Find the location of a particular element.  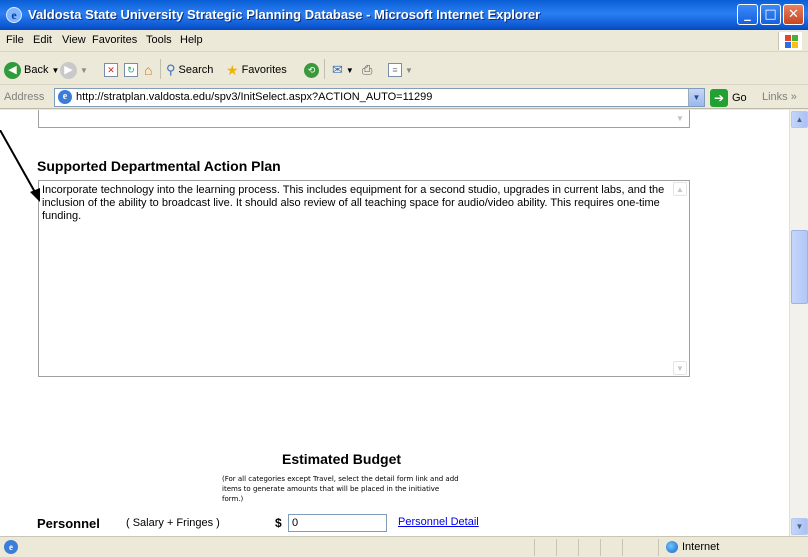

page-scrollbar: ▲ ▼ is located at coordinates (798, 323).